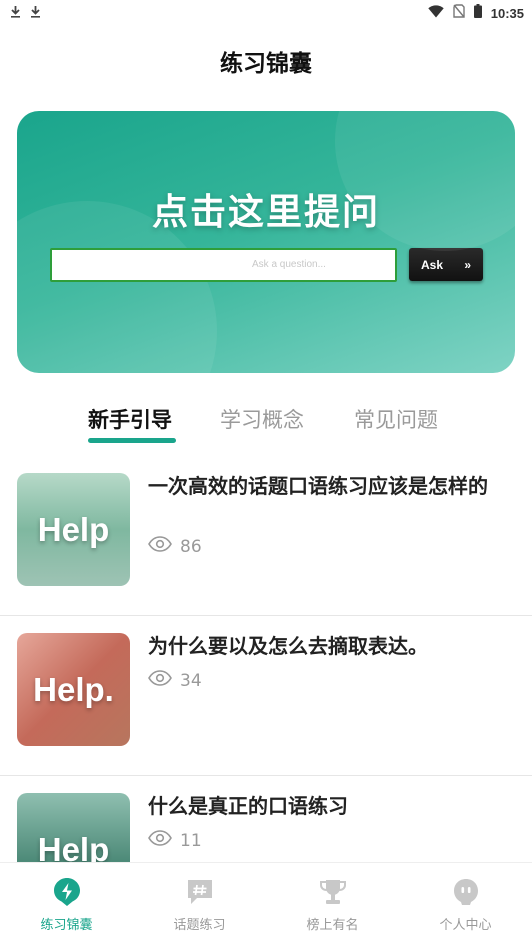 This screenshot has width=532, height=947. What do you see at coordinates (459, 13) in the screenshot?
I see `no-sim-icon` at bounding box center [459, 13].